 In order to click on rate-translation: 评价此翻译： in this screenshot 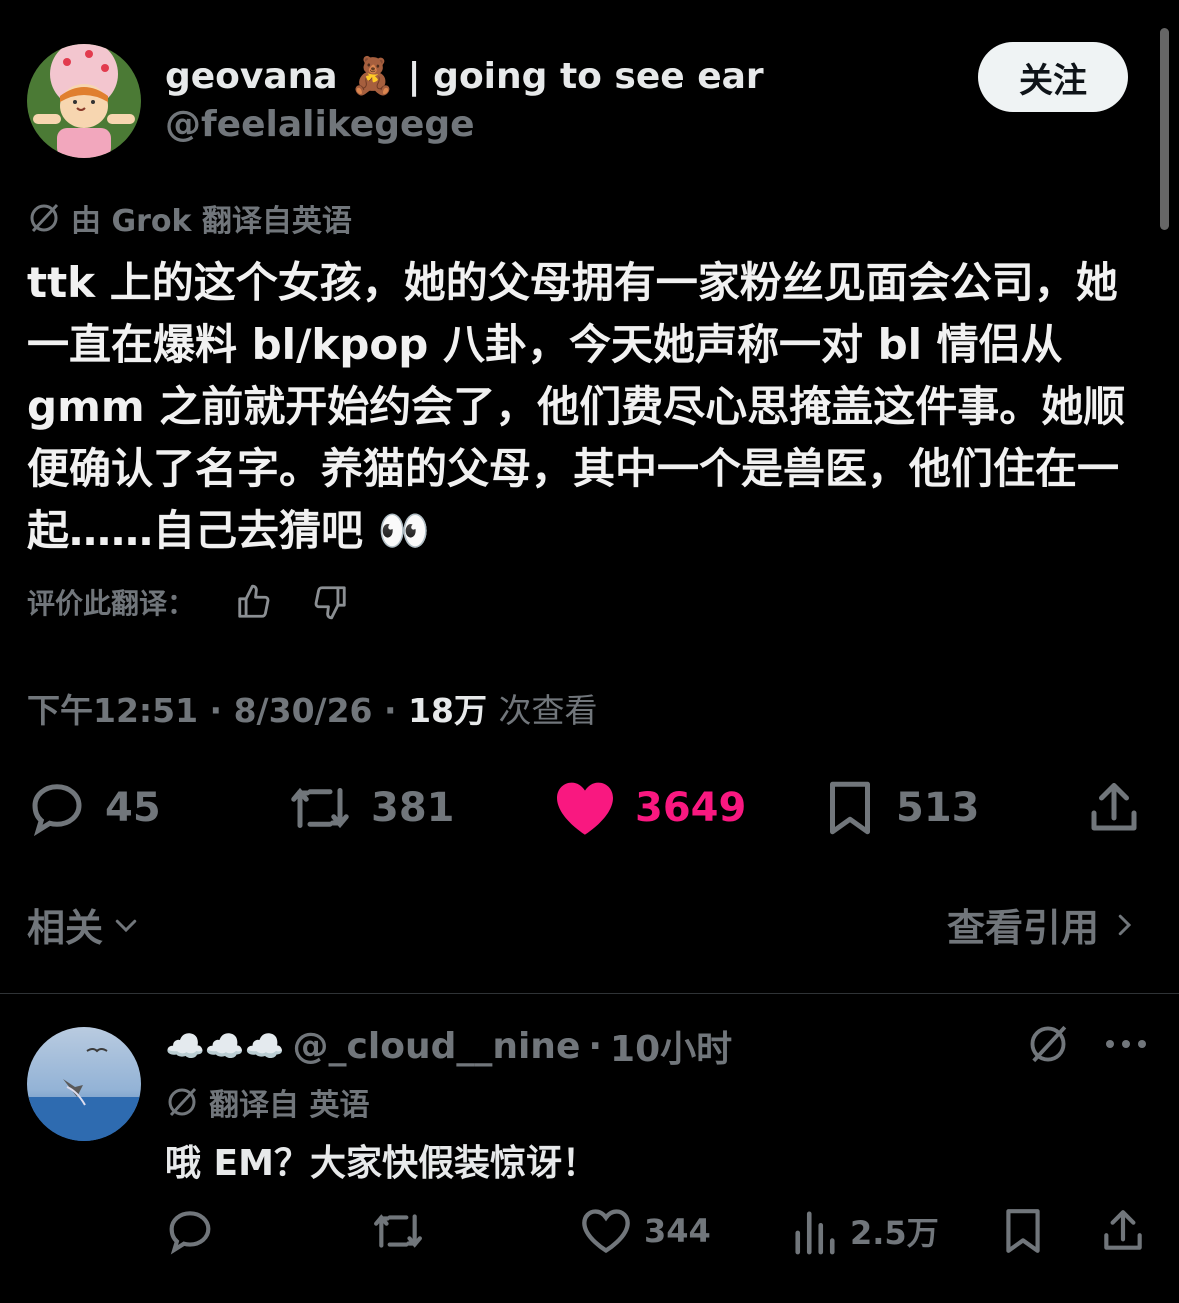, I will do `click(188, 602)`.